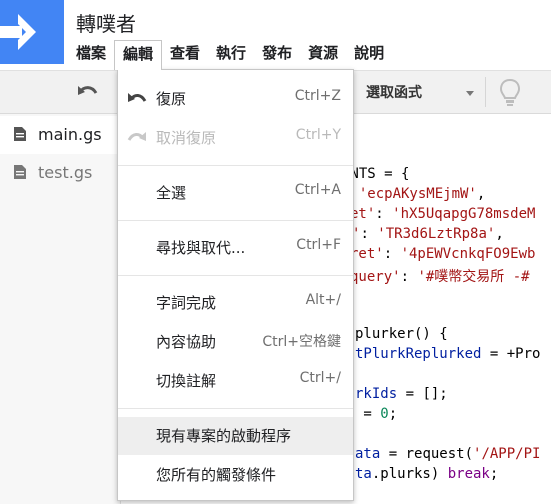  Describe the element at coordinates (363, 474) in the screenshot. I see `code-property: ta` at that location.